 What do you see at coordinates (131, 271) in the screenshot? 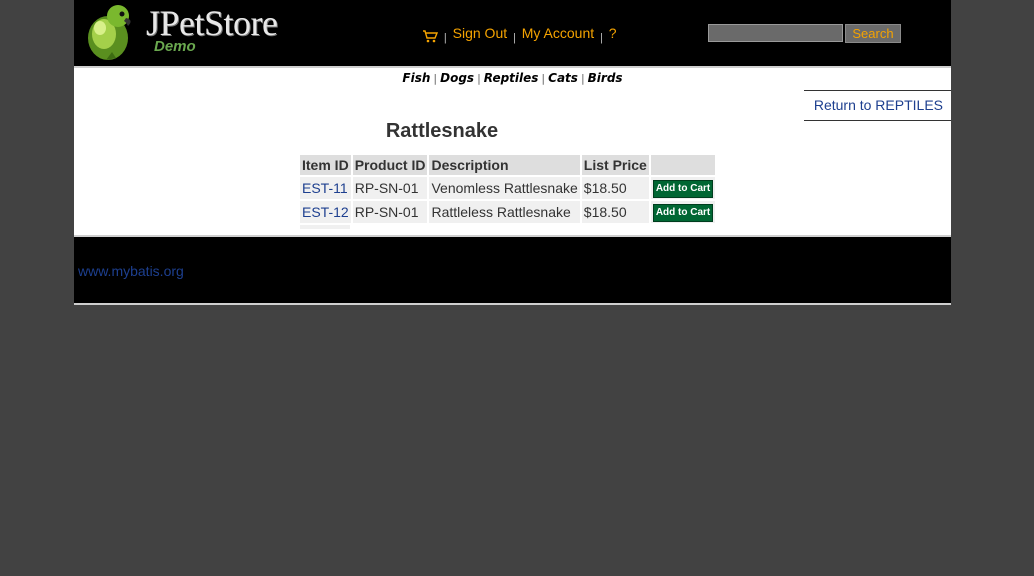
I see `mybatis-link: www.mybatis.org` at bounding box center [131, 271].